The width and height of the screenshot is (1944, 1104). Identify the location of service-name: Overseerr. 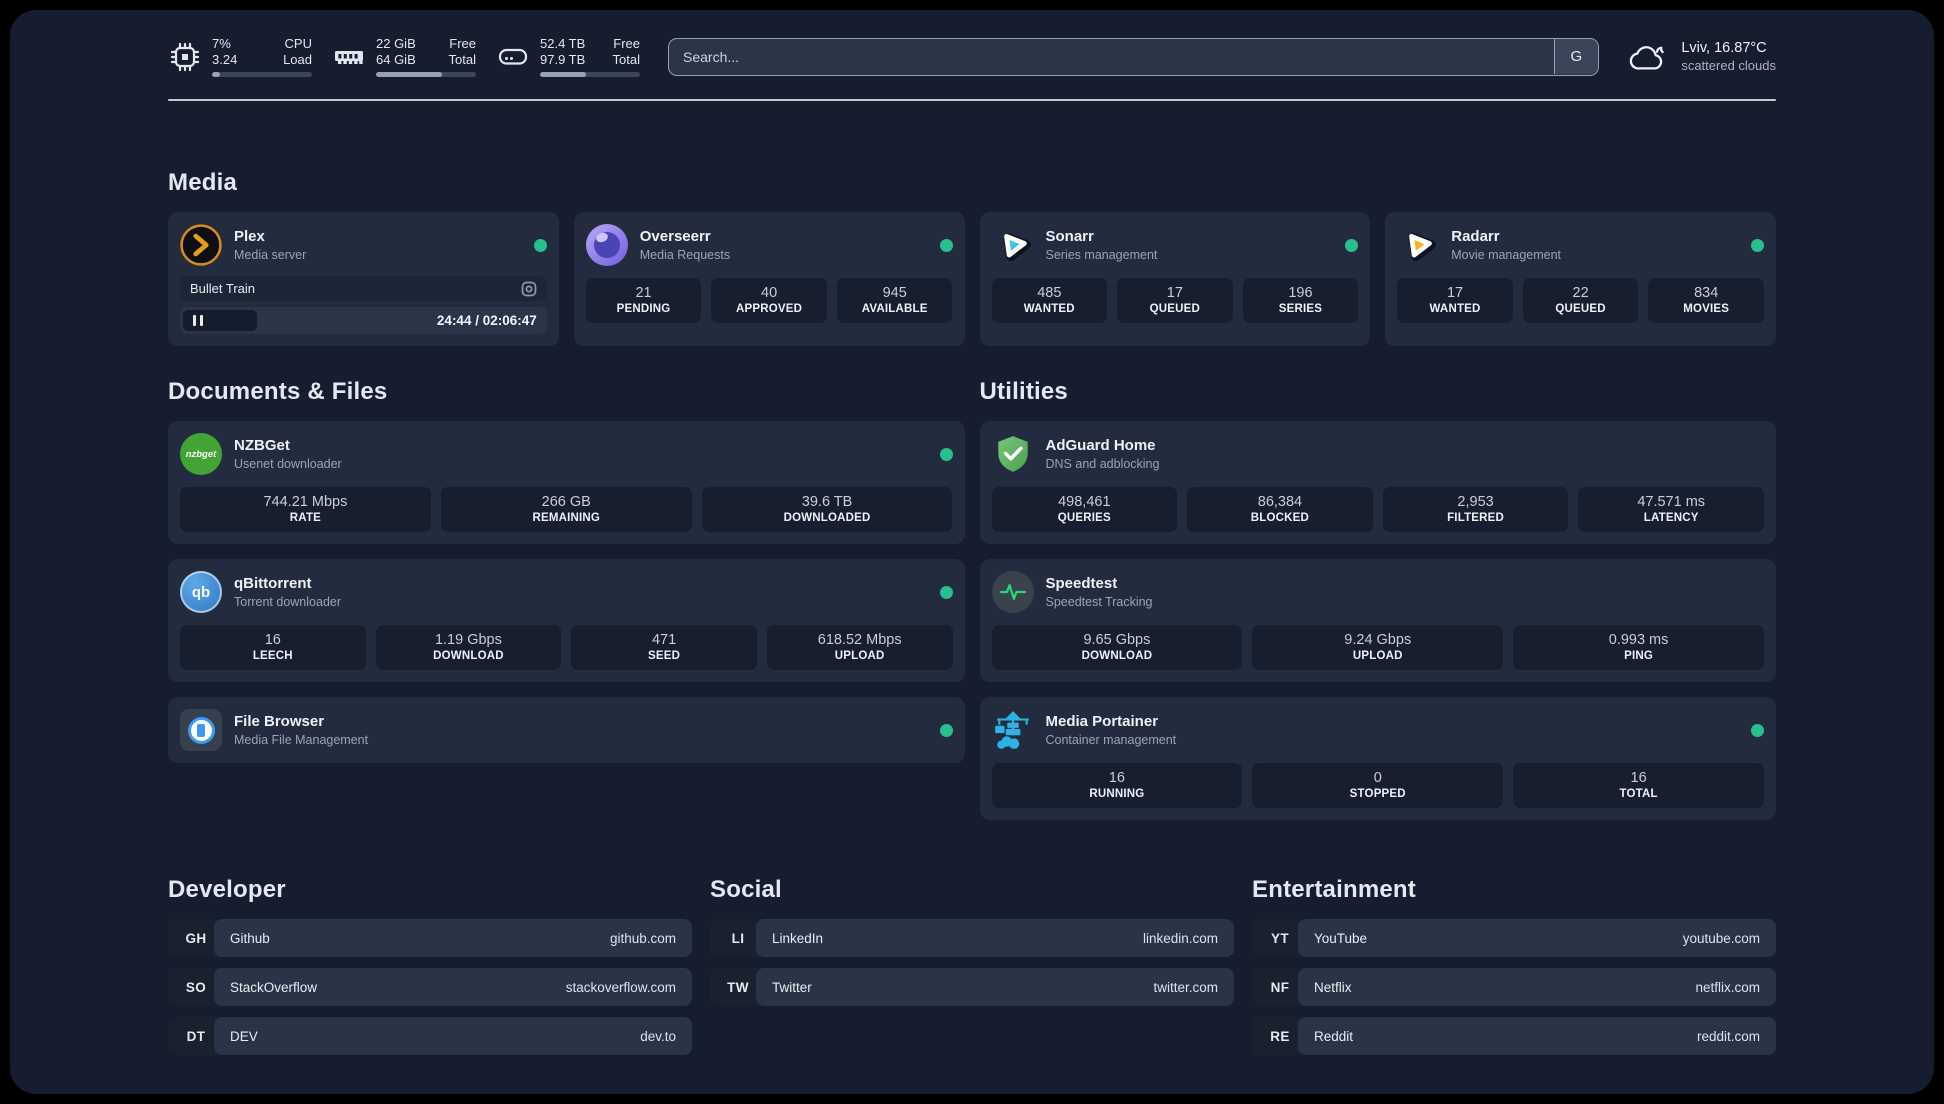
(675, 236).